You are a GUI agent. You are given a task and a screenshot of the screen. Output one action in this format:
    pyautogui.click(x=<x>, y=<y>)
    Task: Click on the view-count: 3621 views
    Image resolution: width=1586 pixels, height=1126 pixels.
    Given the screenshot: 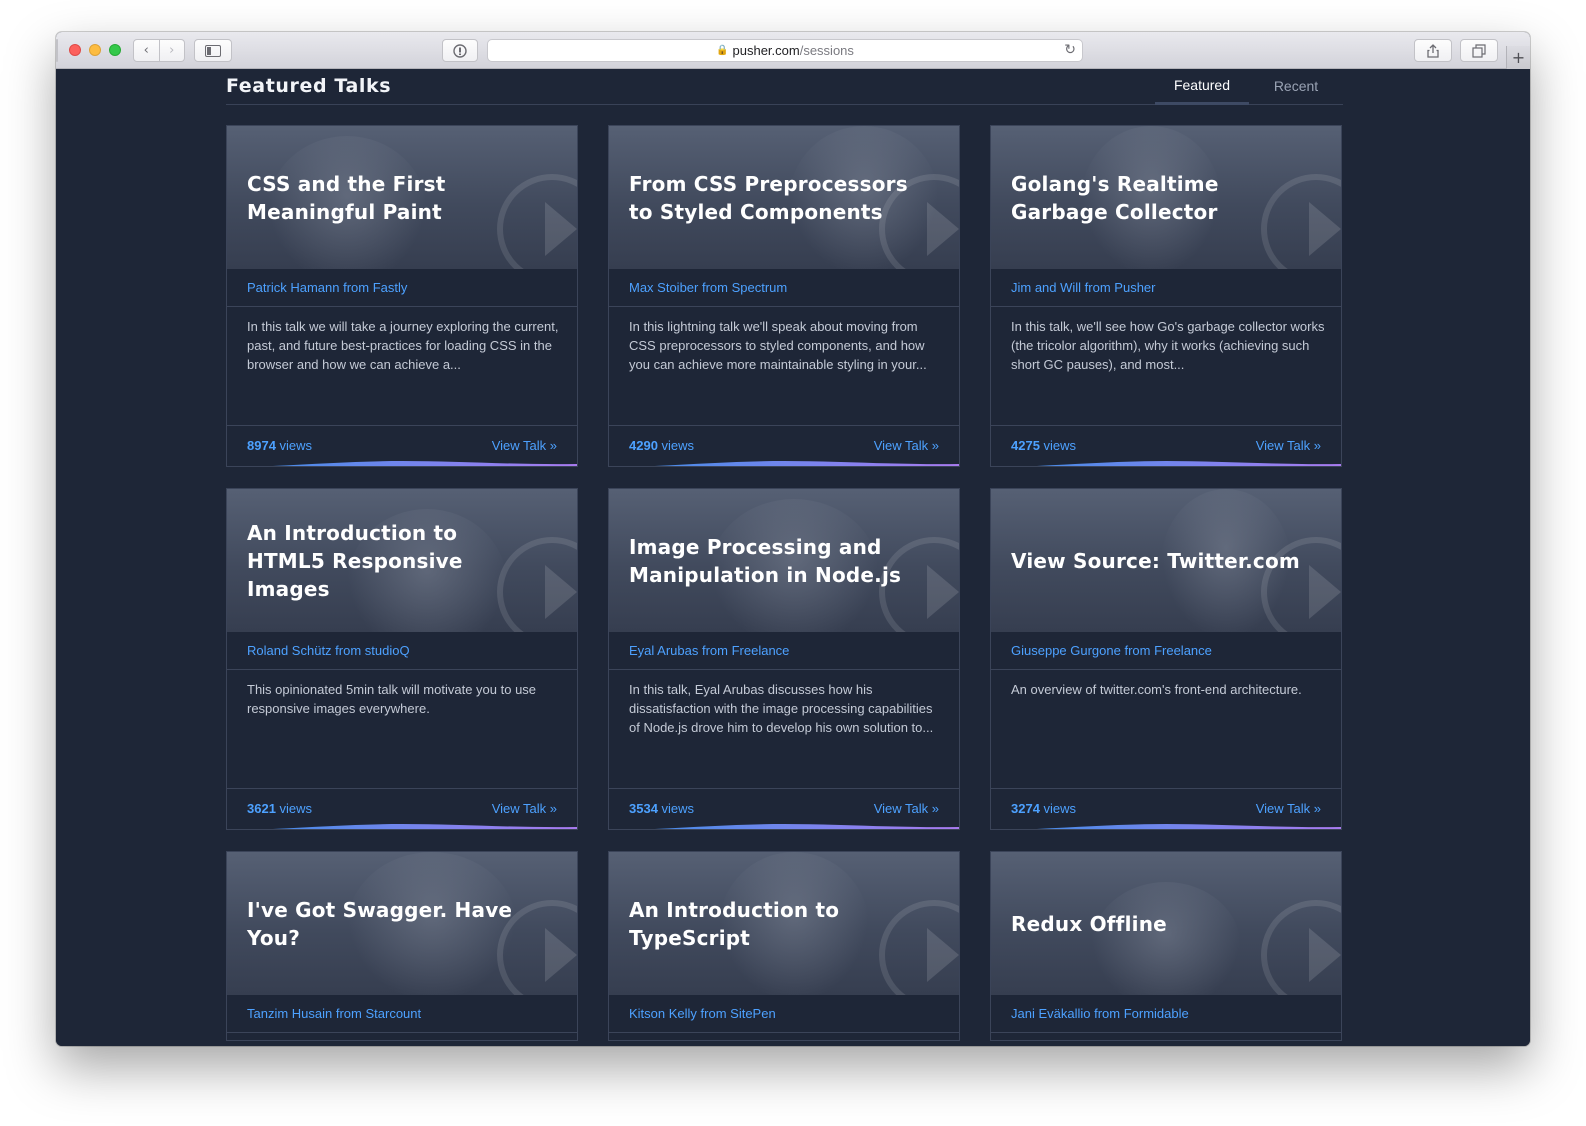 What is the action you would take?
    pyautogui.click(x=279, y=808)
    